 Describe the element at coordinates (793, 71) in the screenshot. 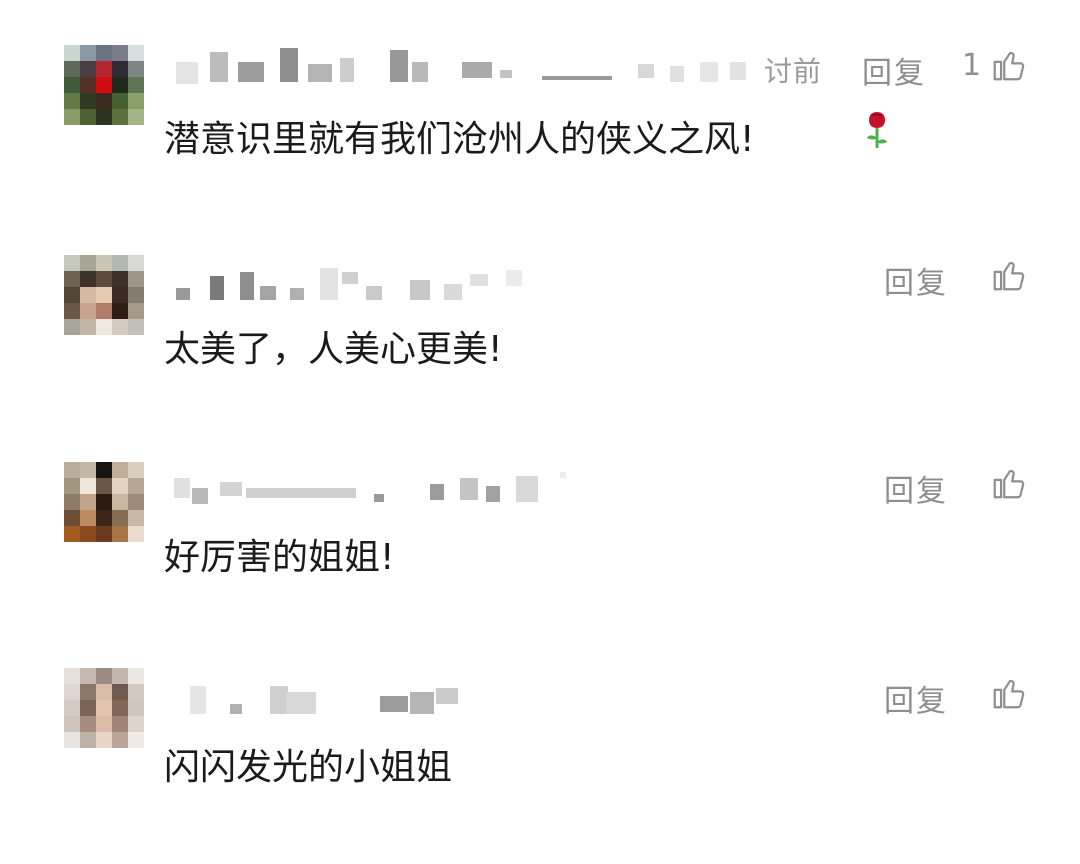

I see `comment-time: 讨前` at that location.